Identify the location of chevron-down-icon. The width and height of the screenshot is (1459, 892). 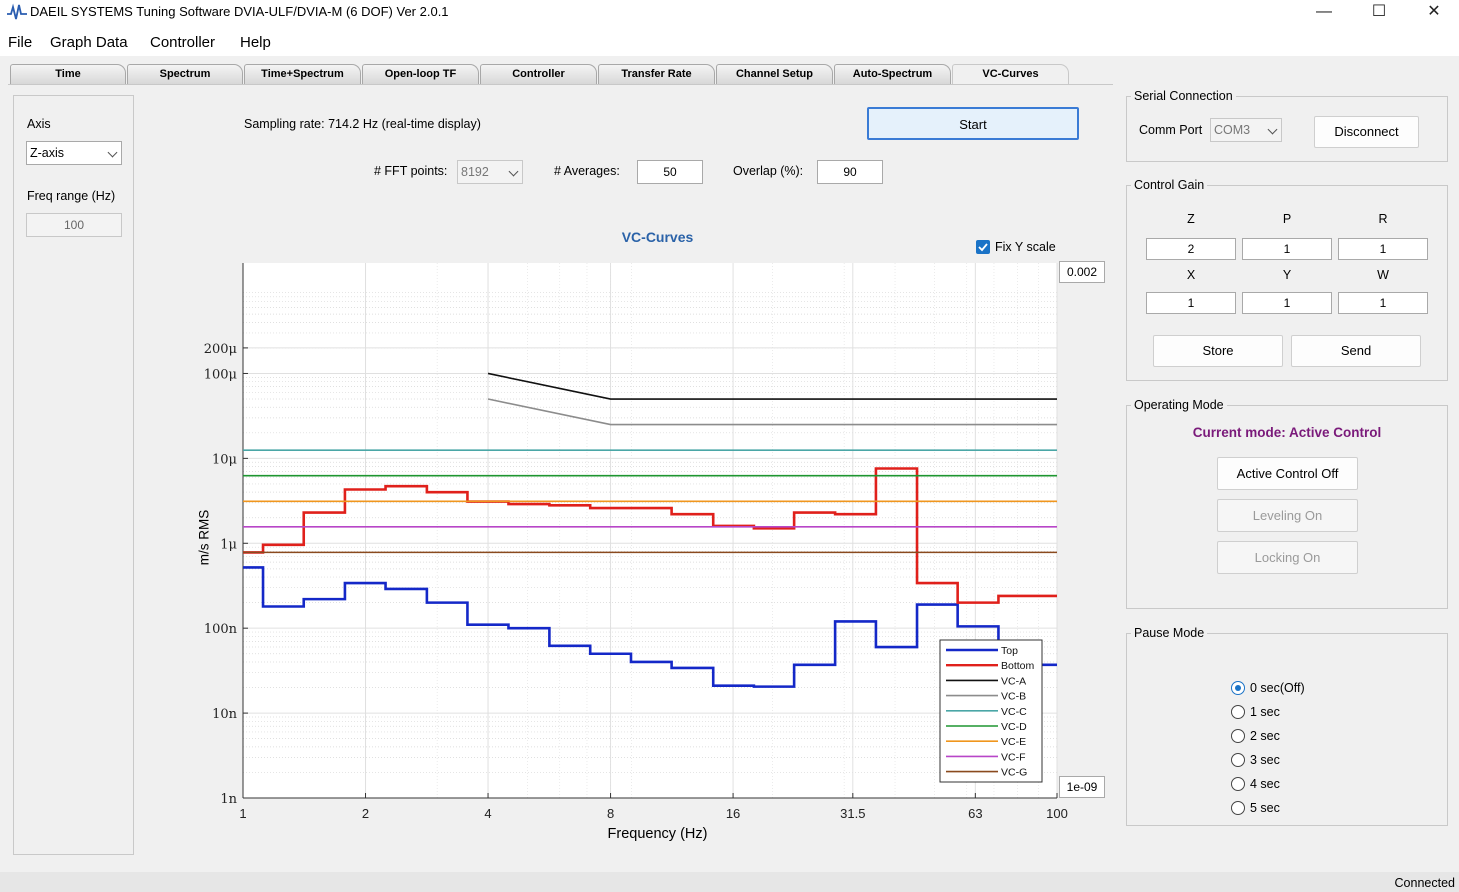
(1272, 129).